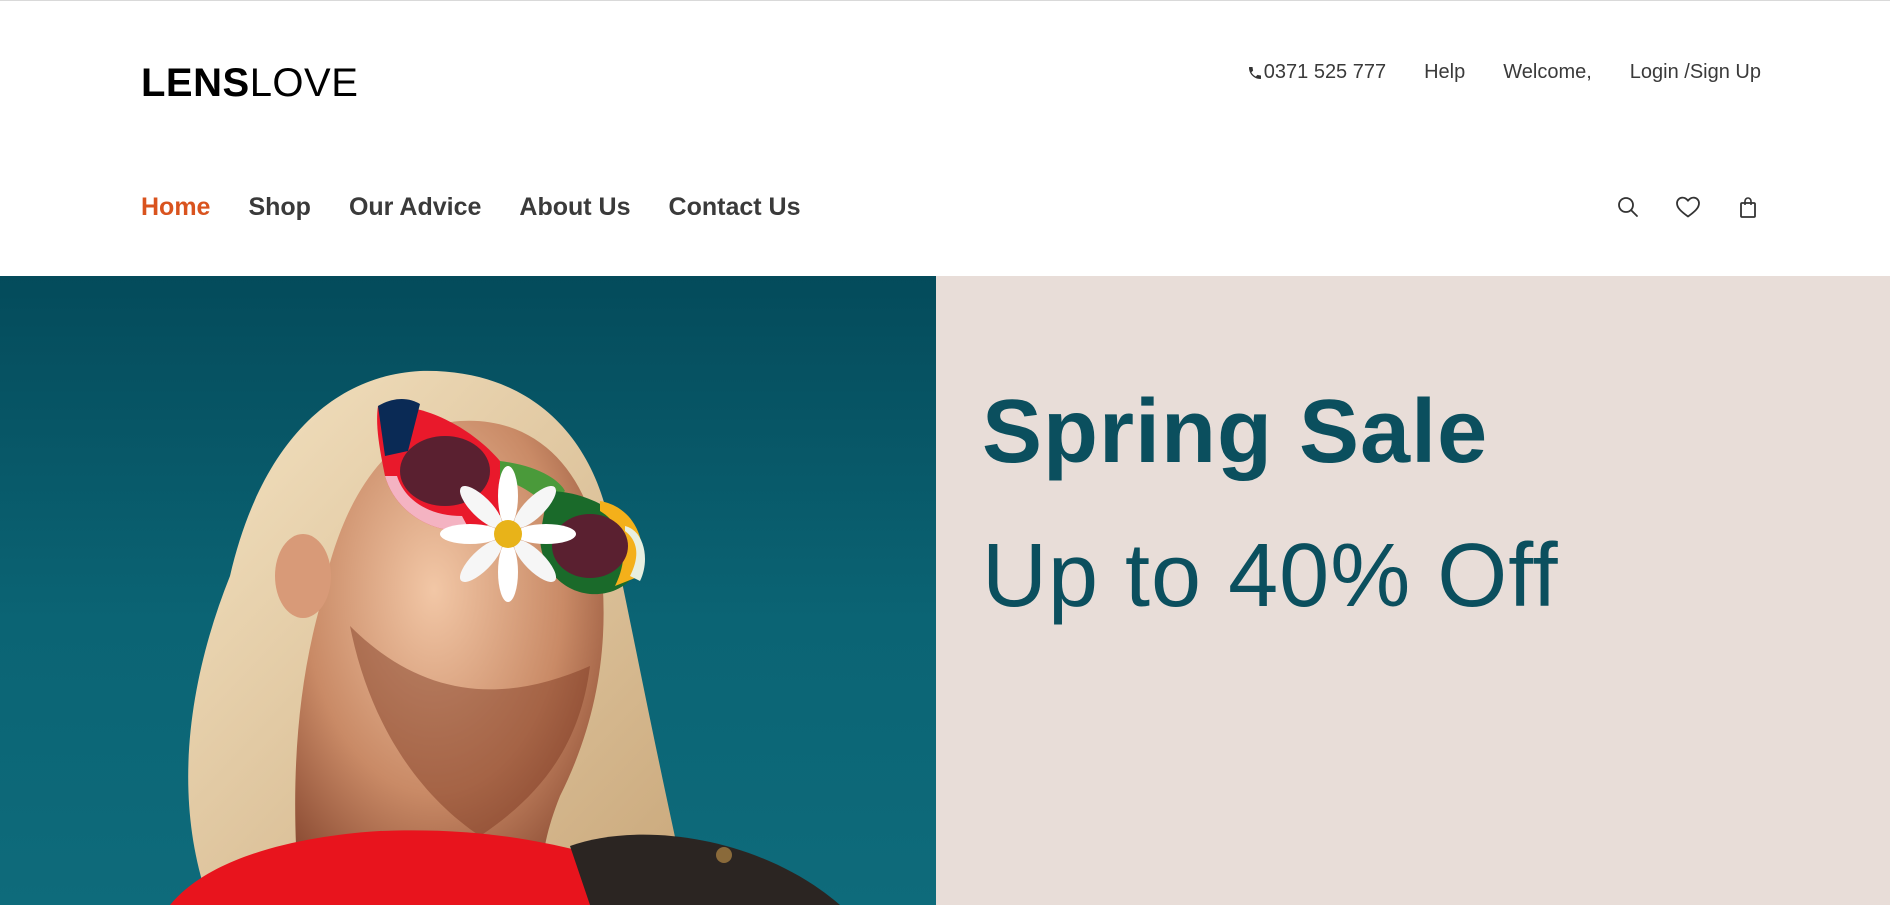  Describe the element at coordinates (1325, 72) in the screenshot. I see `phone-number: 0371 525 777` at that location.